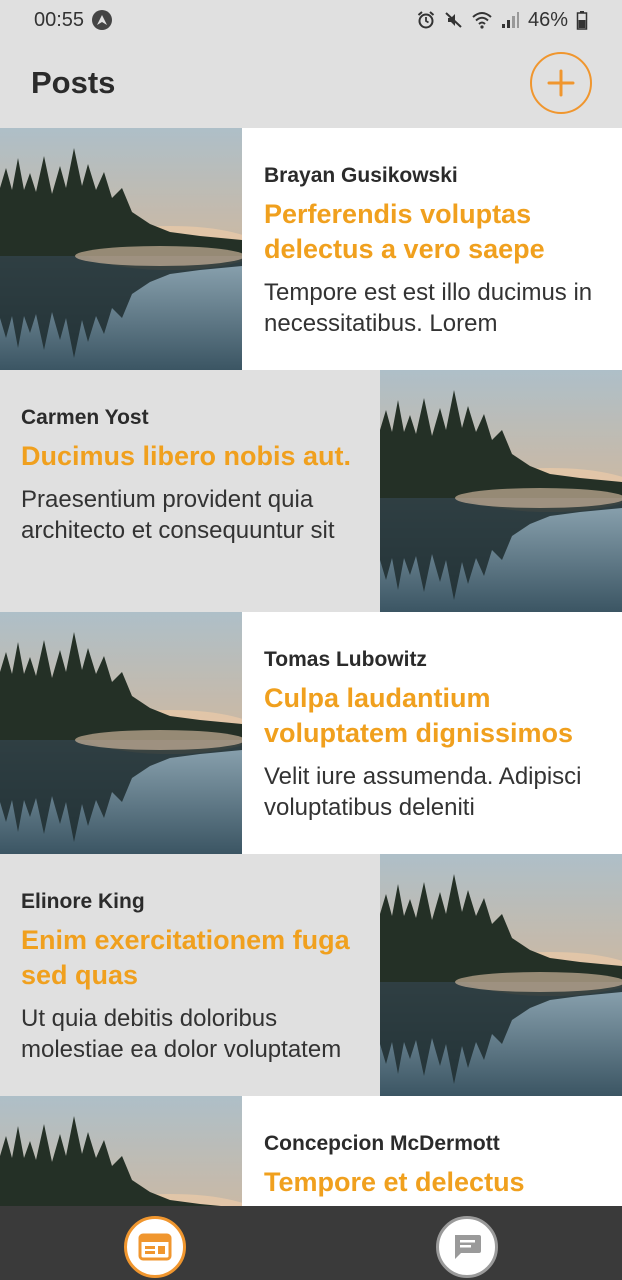 The width and height of the screenshot is (622, 1280). I want to click on app-bar: Posts, so click(311, 84).